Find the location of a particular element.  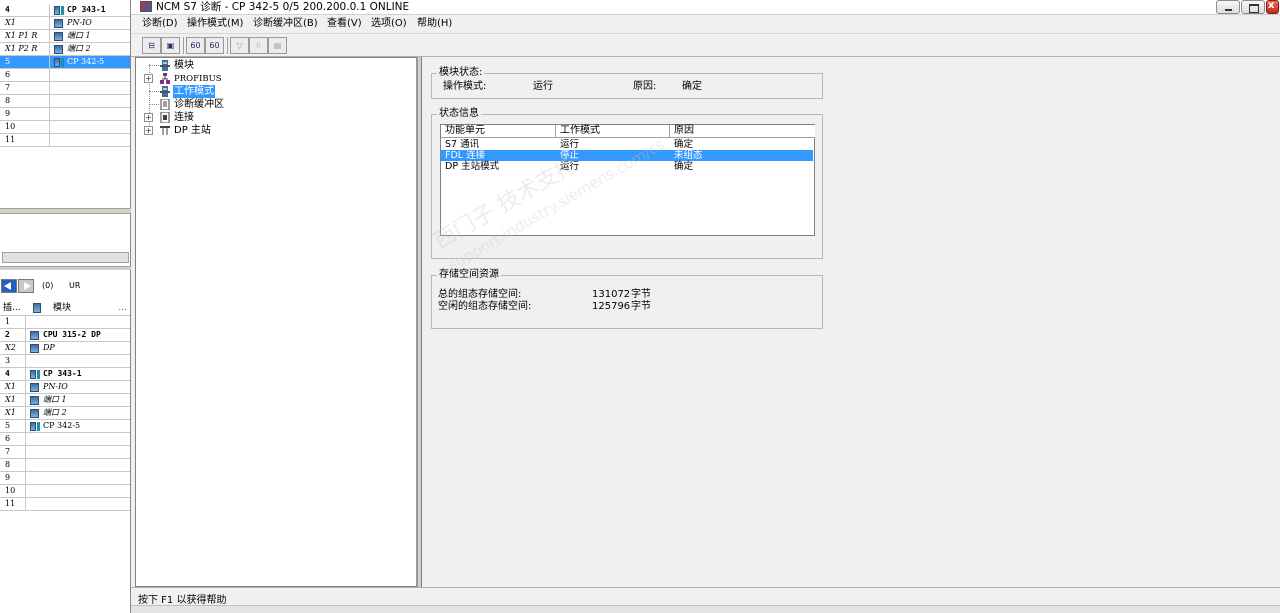

table-row: X1 P1 R 端口 1 is located at coordinates (65, 36).